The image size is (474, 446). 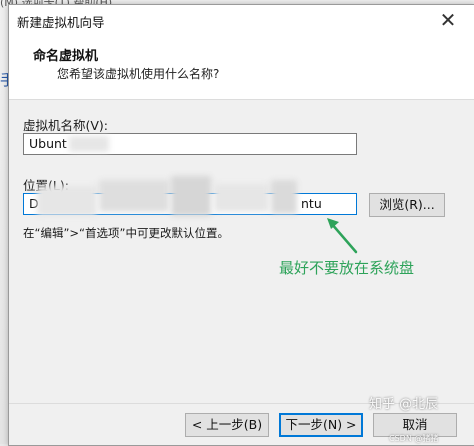 What do you see at coordinates (241, 20) in the screenshot?
I see `title-bar: 新建虚拟机向导 ✕` at bounding box center [241, 20].